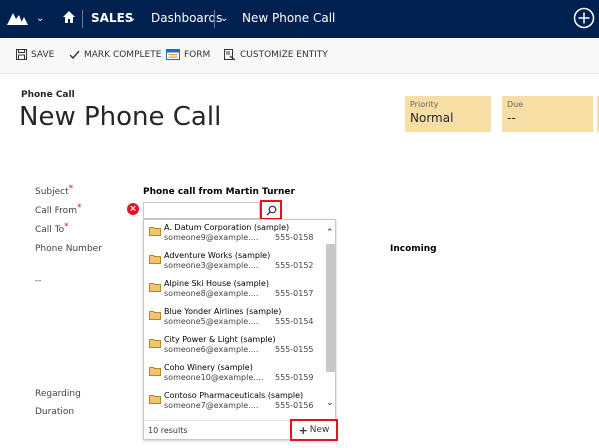 The image size is (599, 448). I want to click on lookup-search-button, so click(271, 210).